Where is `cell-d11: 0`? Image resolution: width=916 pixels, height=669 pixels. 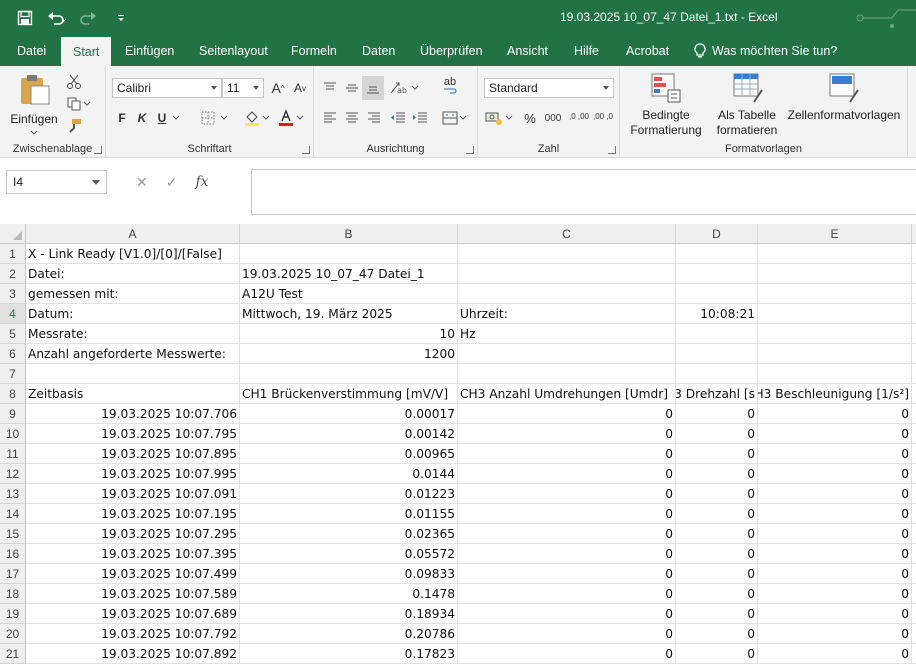 cell-d11: 0 is located at coordinates (717, 454).